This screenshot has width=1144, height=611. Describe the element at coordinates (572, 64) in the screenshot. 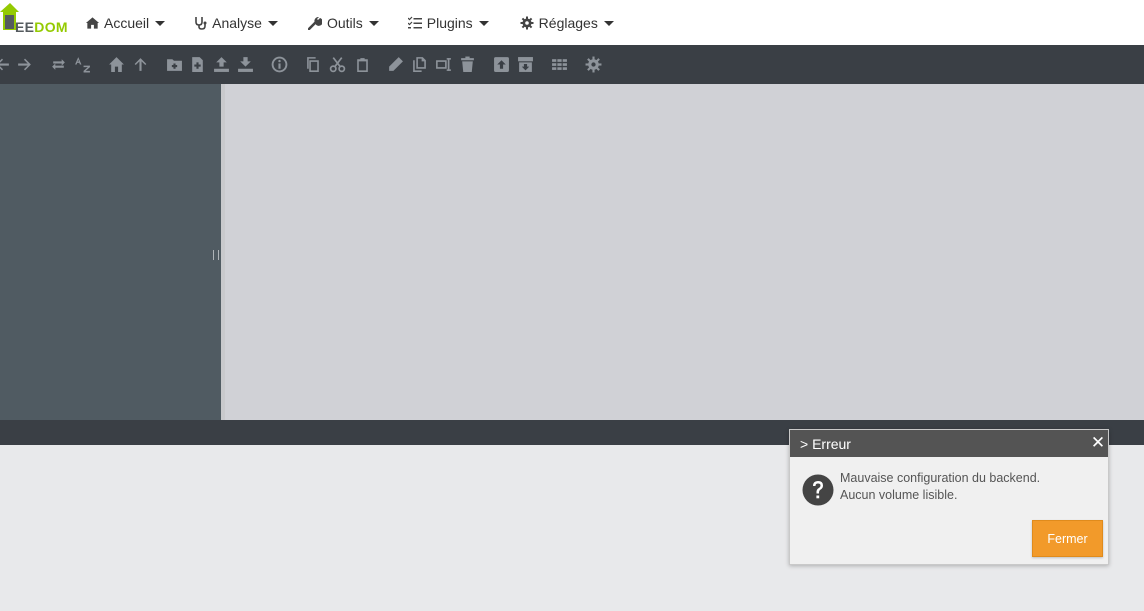

I see `file-manager-toolbar` at that location.